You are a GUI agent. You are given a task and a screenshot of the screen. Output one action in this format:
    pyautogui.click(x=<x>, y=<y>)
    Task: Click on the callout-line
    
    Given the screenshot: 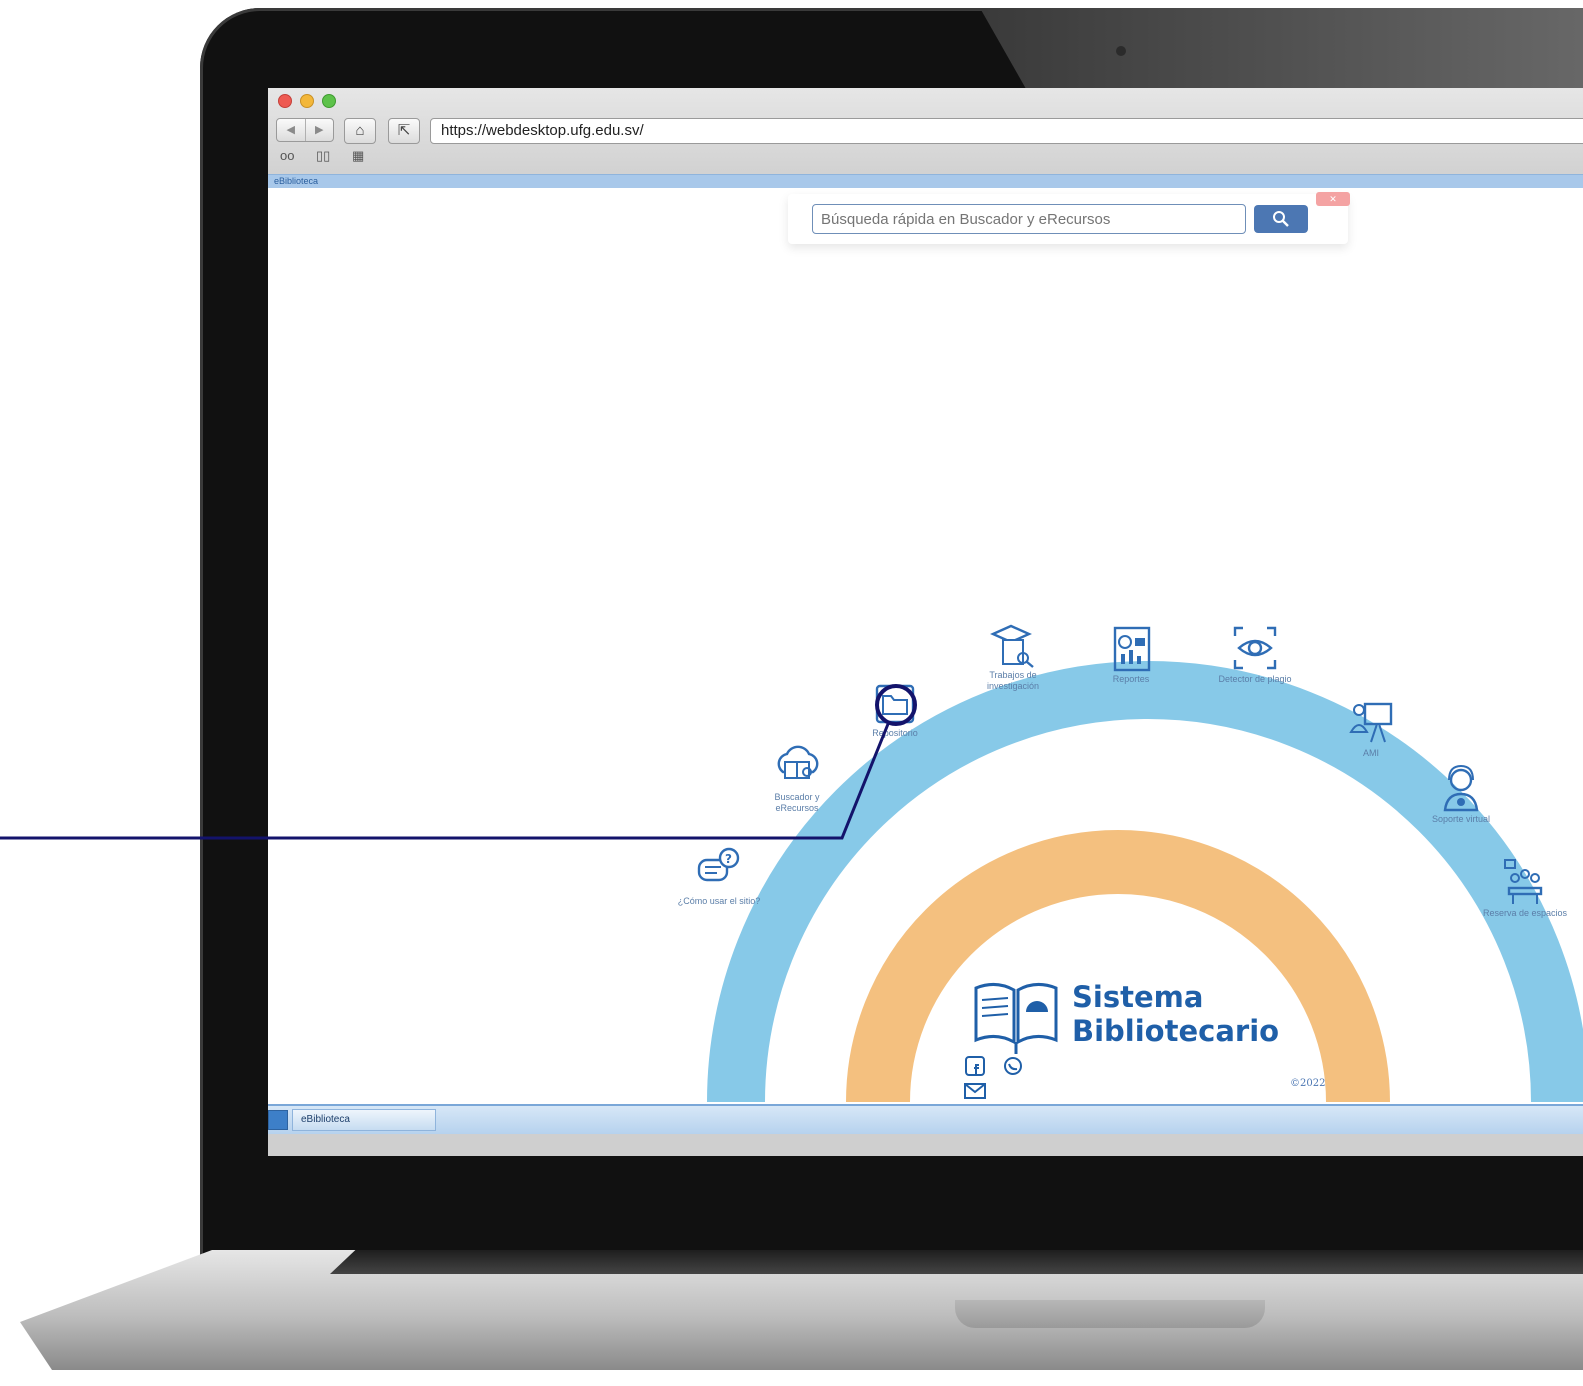 What is the action you would take?
    pyautogui.click(x=445, y=781)
    